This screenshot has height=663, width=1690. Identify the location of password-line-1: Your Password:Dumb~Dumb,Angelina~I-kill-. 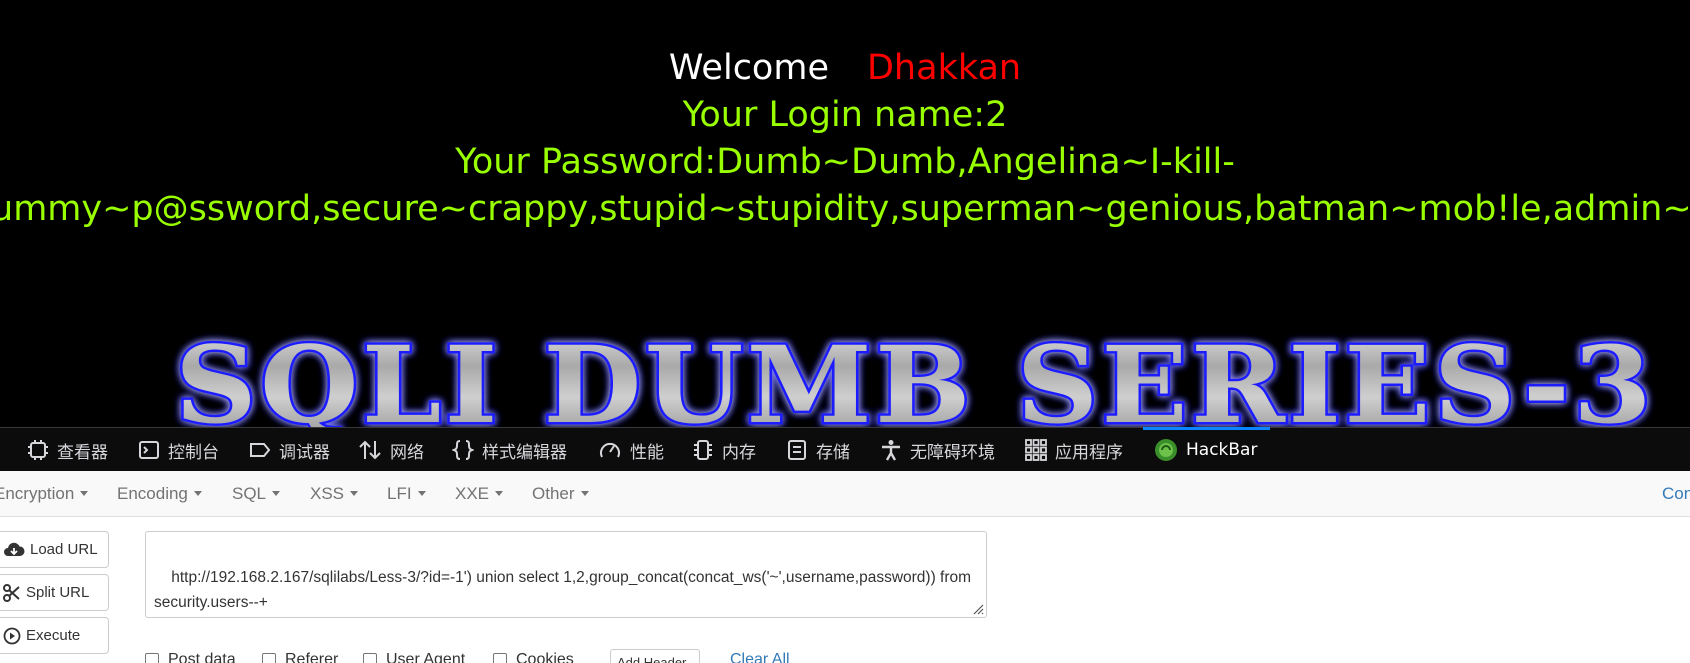
(845, 162).